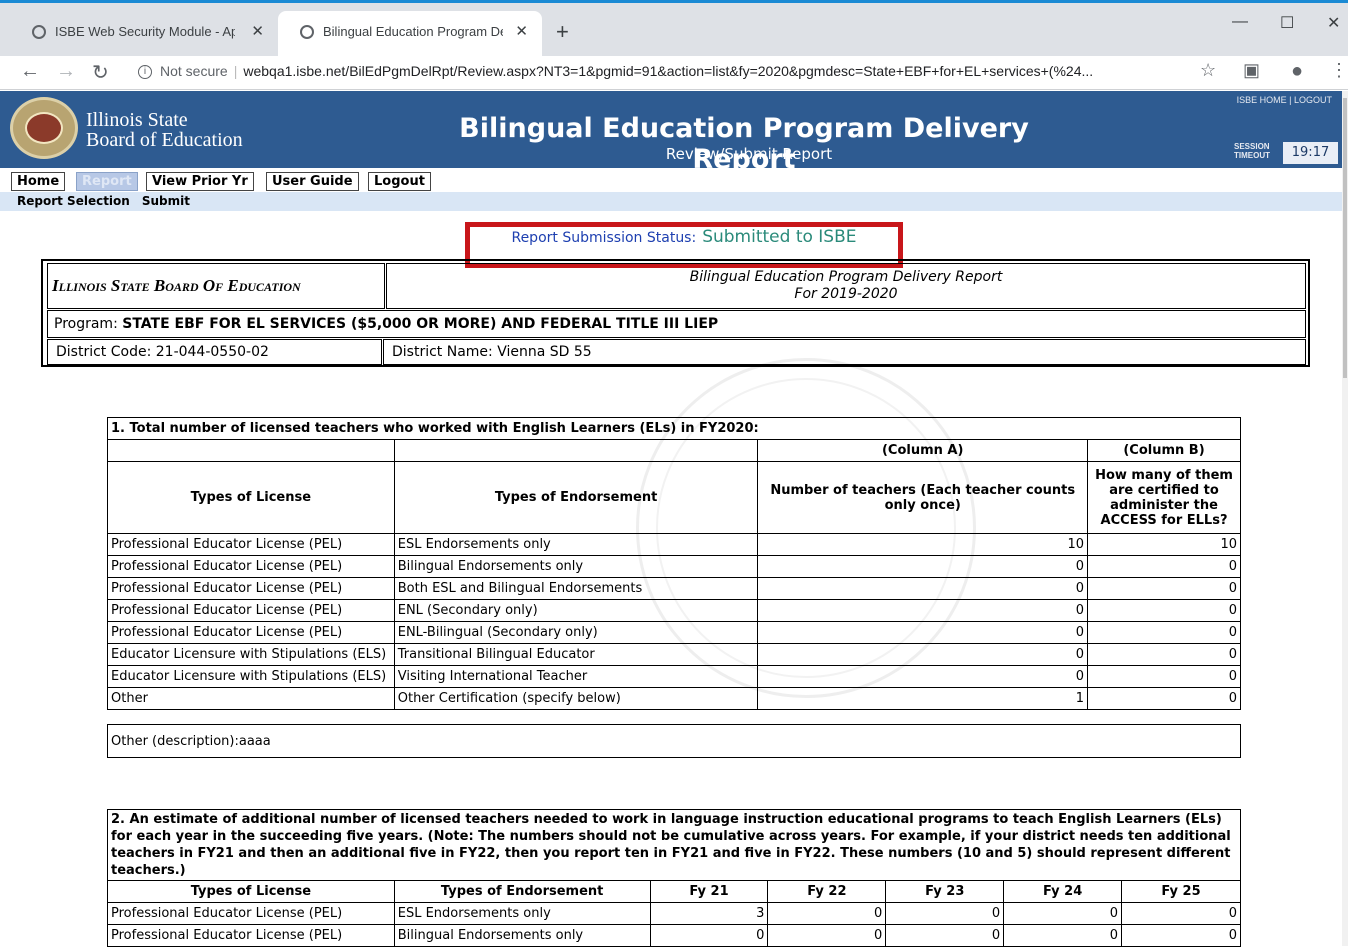 This screenshot has width=1348, height=947. I want to click on new-tab-button: +, so click(562, 32).